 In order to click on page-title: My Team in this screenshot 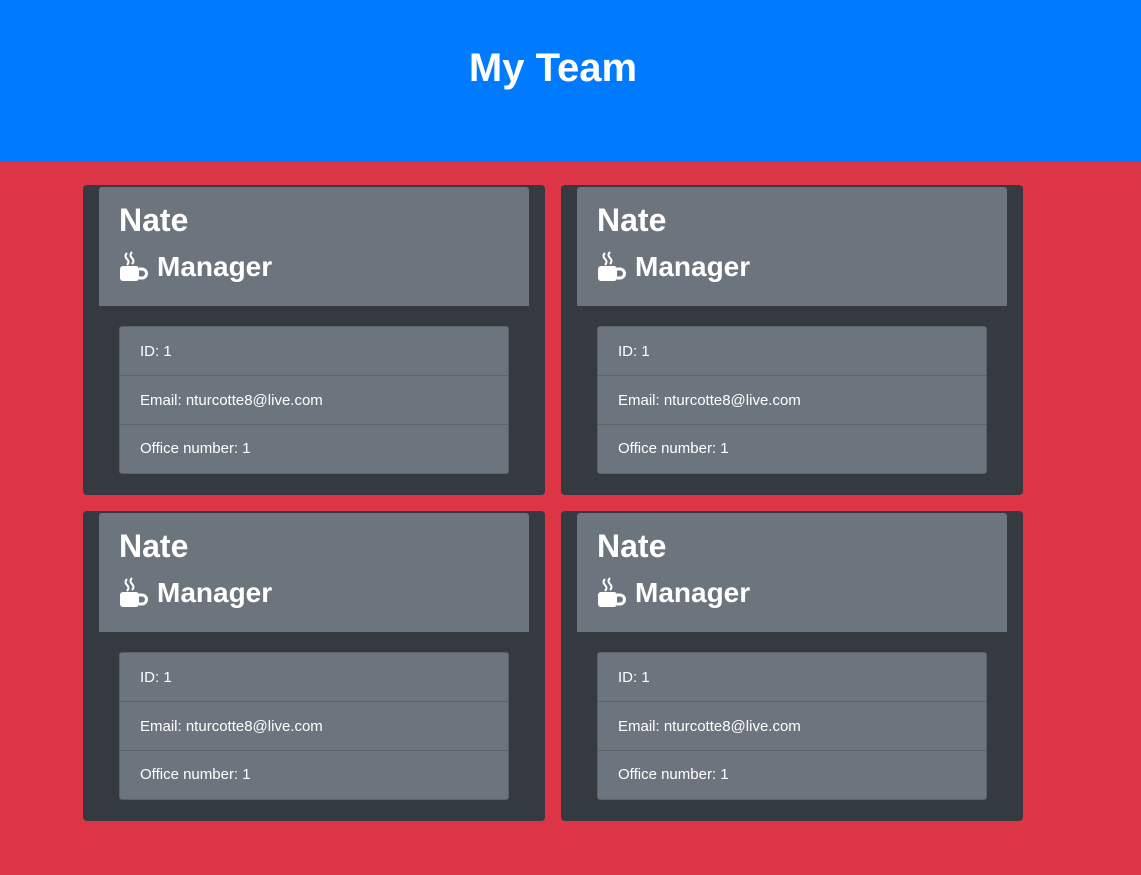, I will do `click(553, 68)`.